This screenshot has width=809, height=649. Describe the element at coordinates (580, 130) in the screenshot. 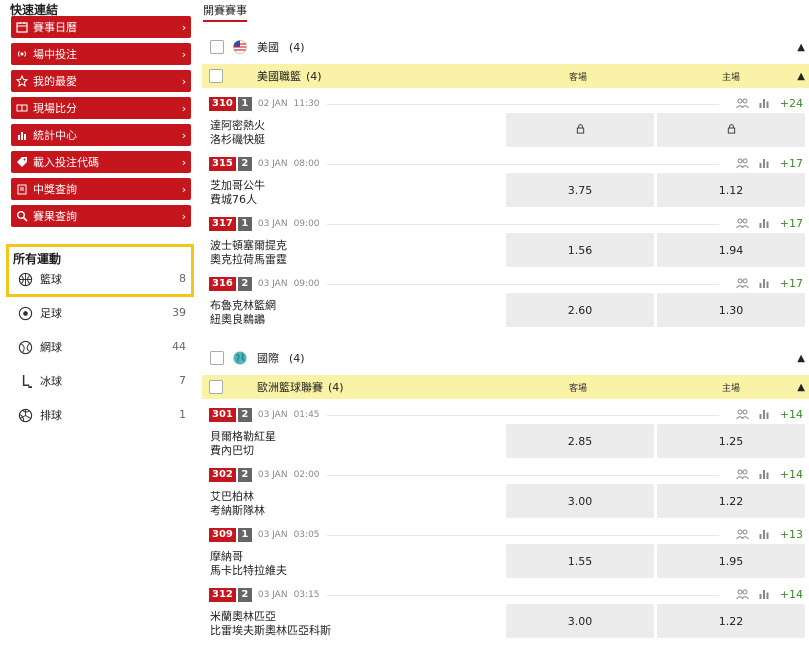

I see `odds-away-button` at that location.